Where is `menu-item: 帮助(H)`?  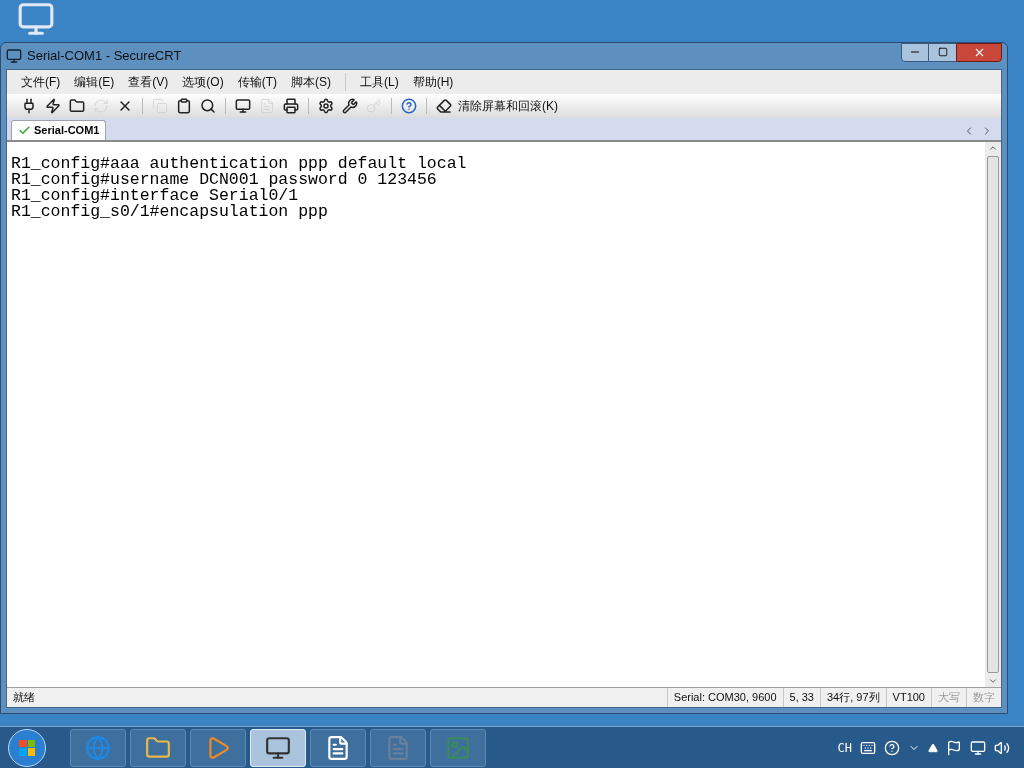
menu-item: 帮助(H) is located at coordinates (433, 82).